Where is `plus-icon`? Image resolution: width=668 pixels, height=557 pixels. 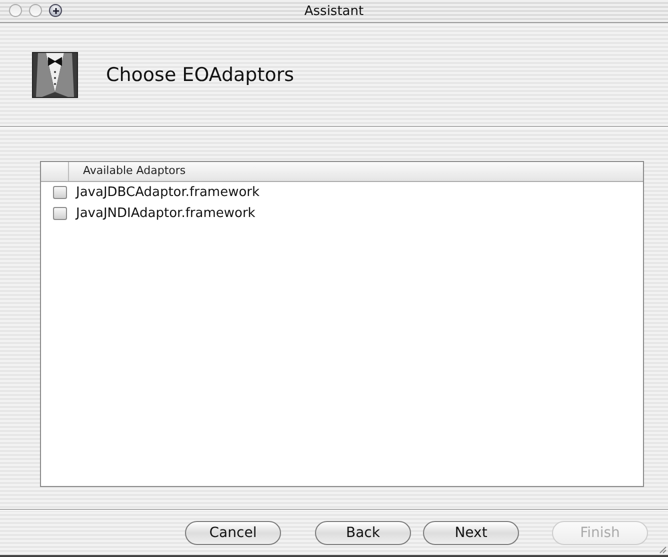 plus-icon is located at coordinates (56, 10).